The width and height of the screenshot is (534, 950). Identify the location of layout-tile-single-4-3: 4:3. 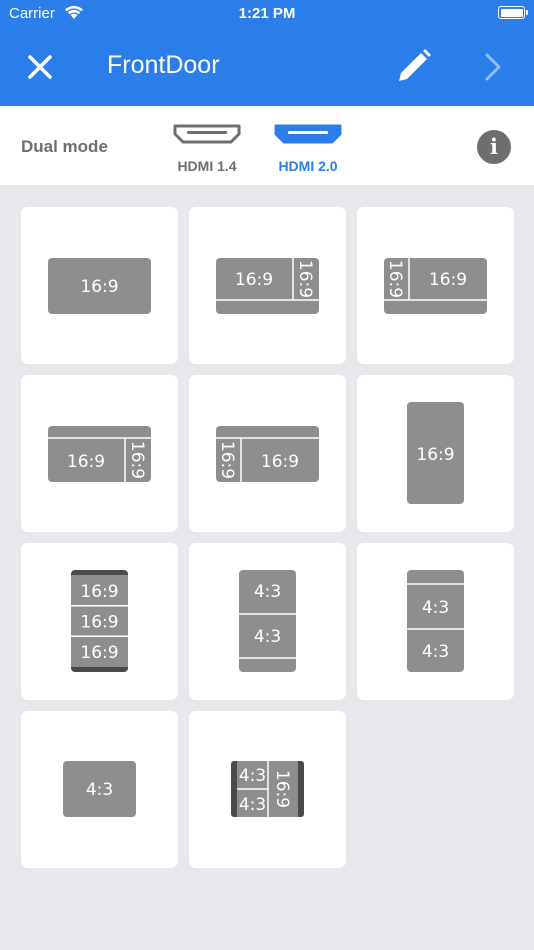
(99, 789).